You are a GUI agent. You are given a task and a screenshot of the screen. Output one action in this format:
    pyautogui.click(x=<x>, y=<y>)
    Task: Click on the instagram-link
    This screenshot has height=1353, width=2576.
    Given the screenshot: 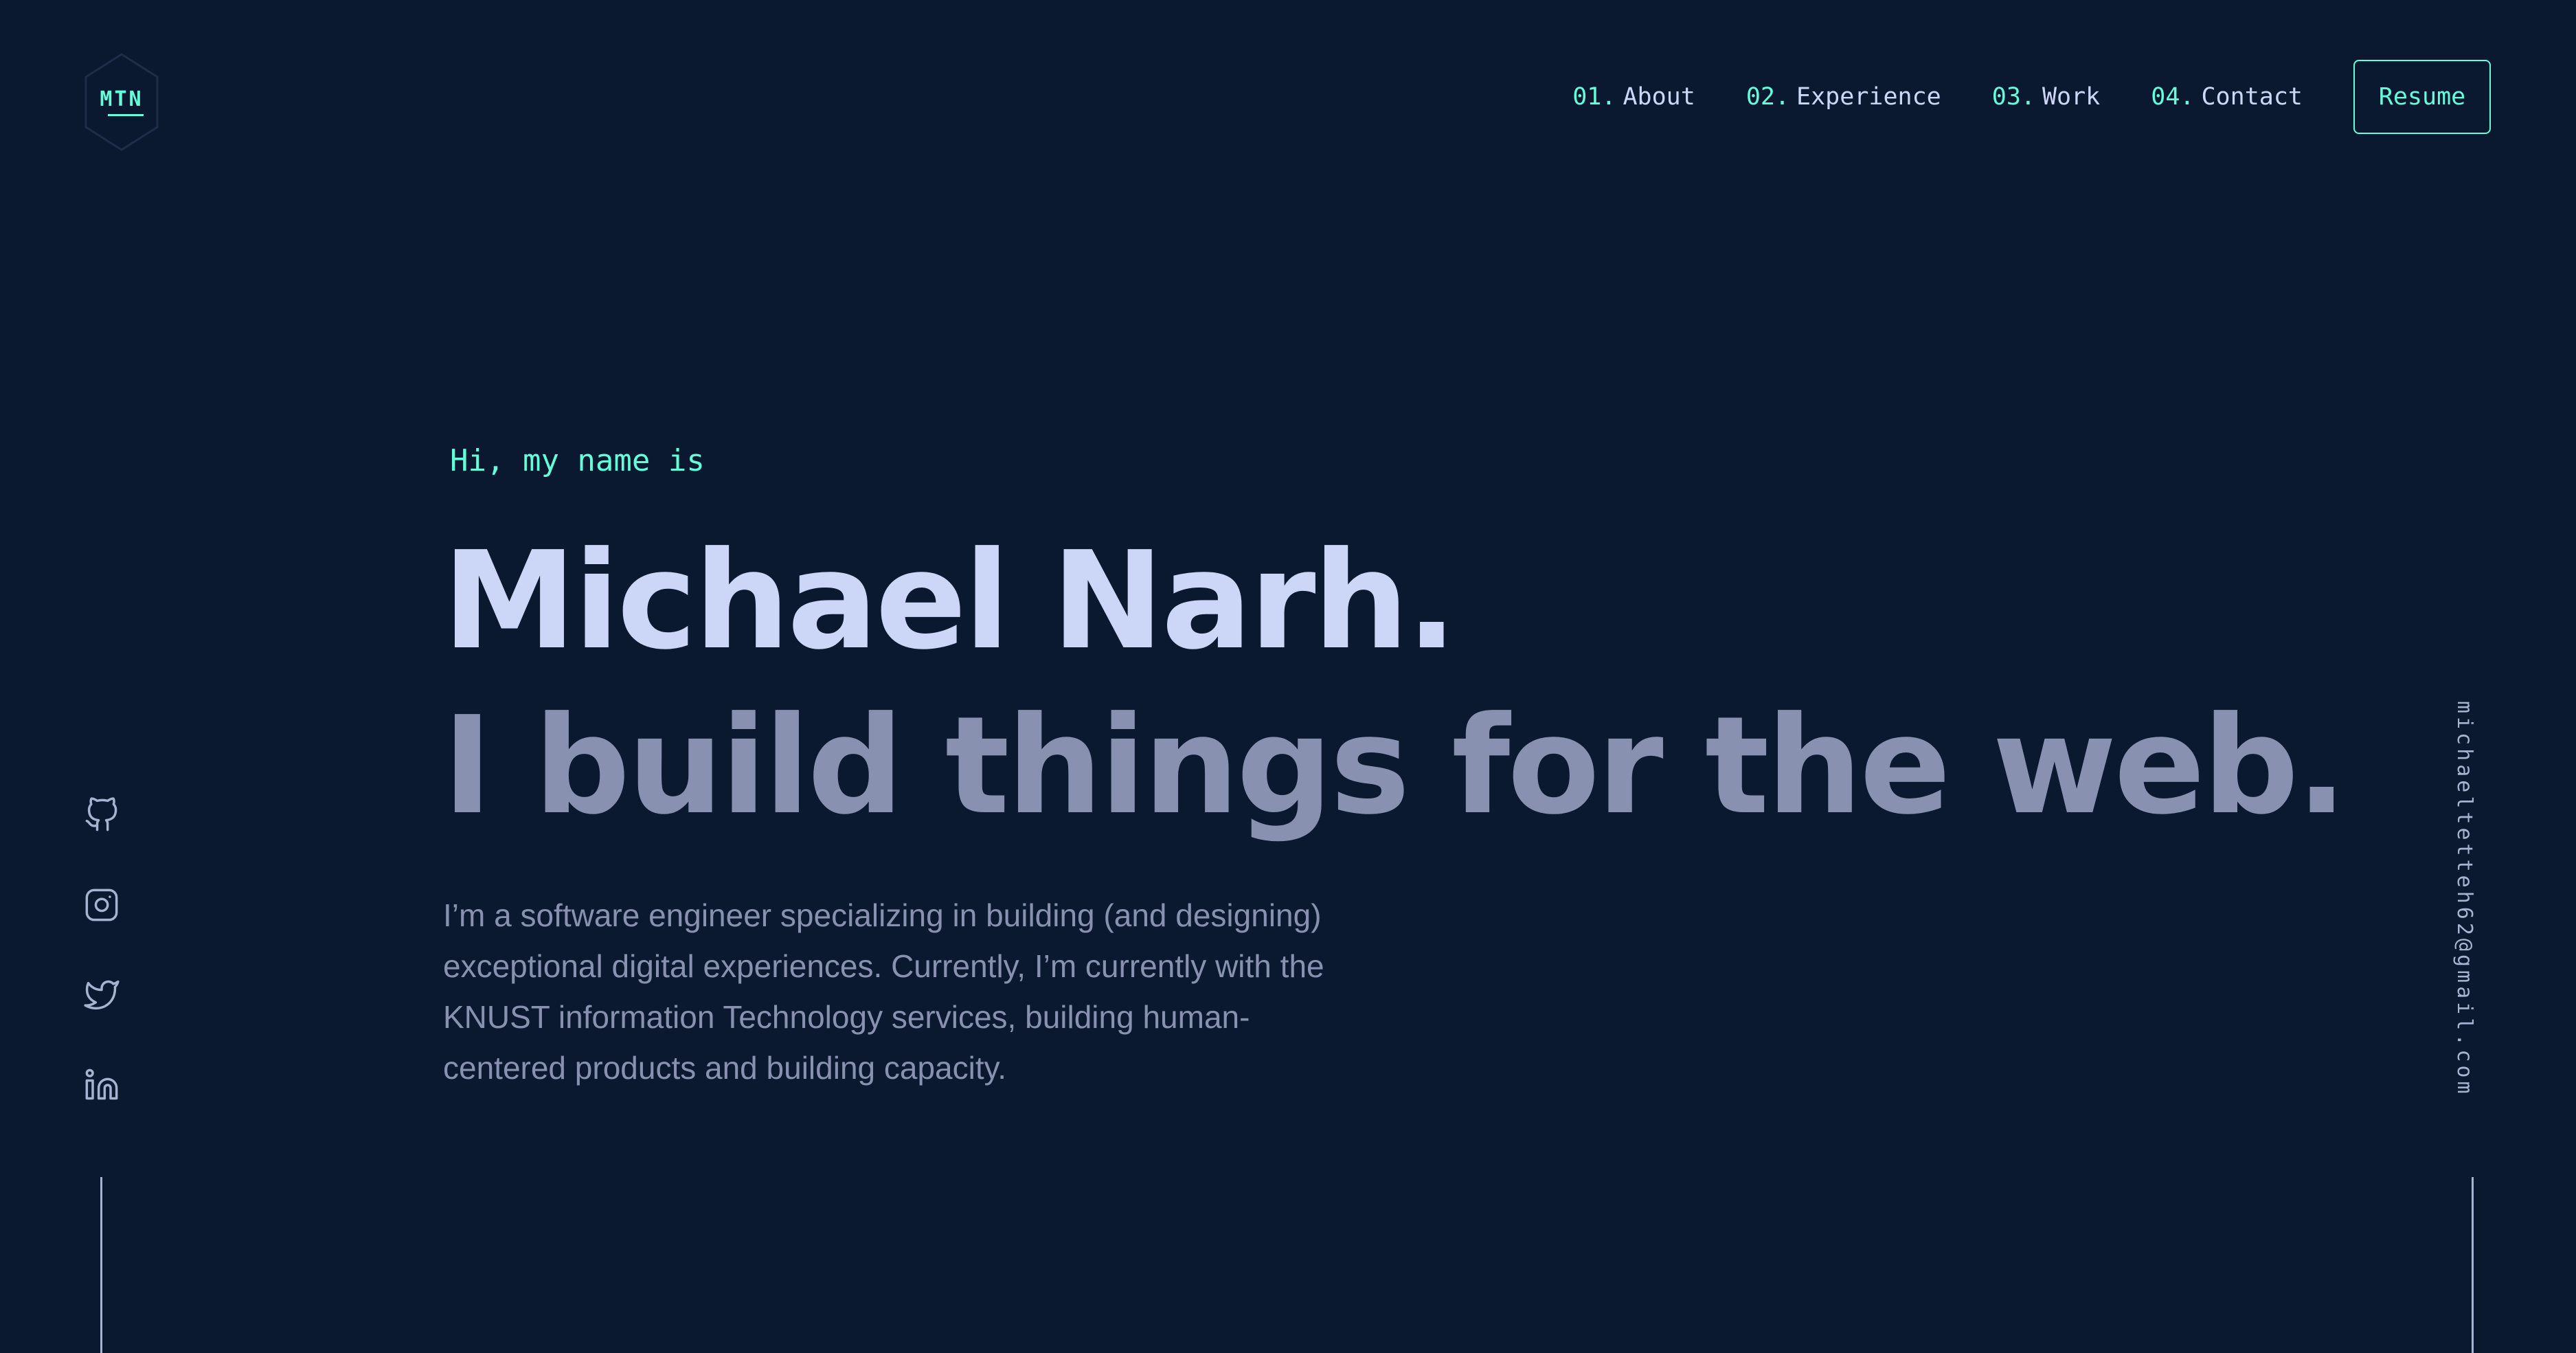 What is the action you would take?
    pyautogui.click(x=102, y=905)
    